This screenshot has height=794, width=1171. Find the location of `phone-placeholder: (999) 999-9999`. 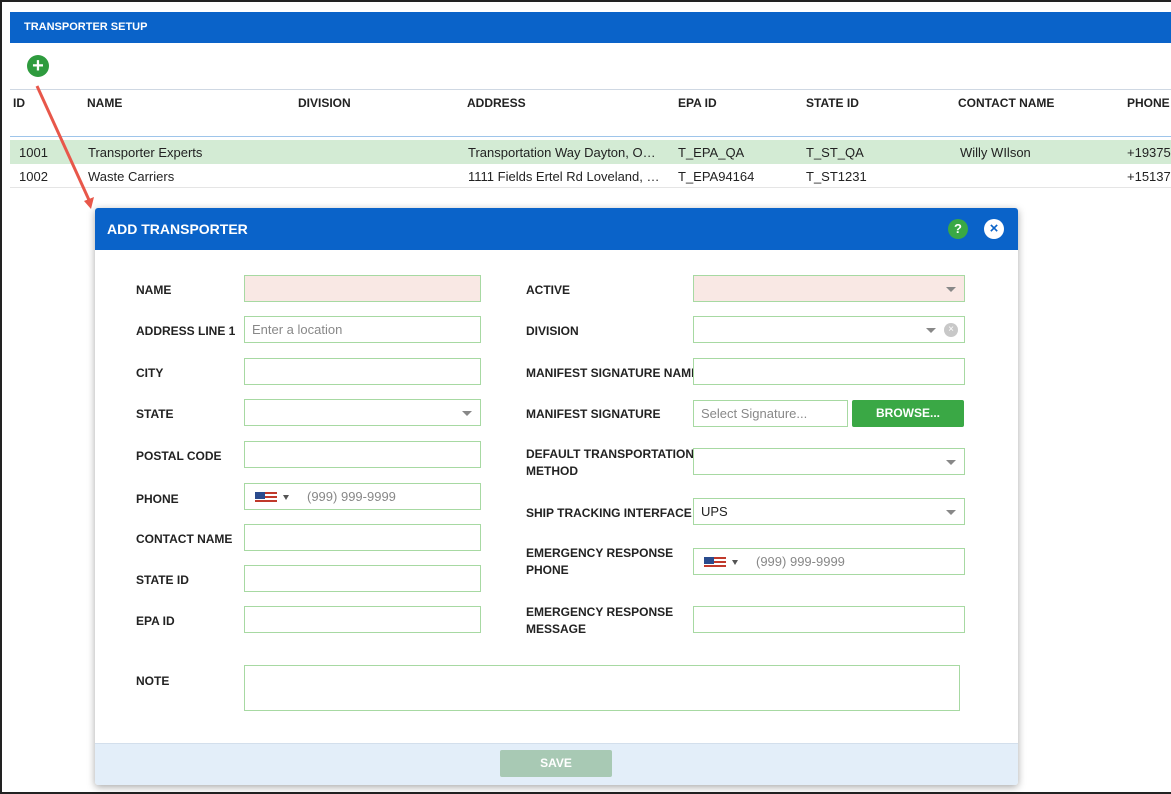

phone-placeholder: (999) 999-9999 is located at coordinates (351, 496).